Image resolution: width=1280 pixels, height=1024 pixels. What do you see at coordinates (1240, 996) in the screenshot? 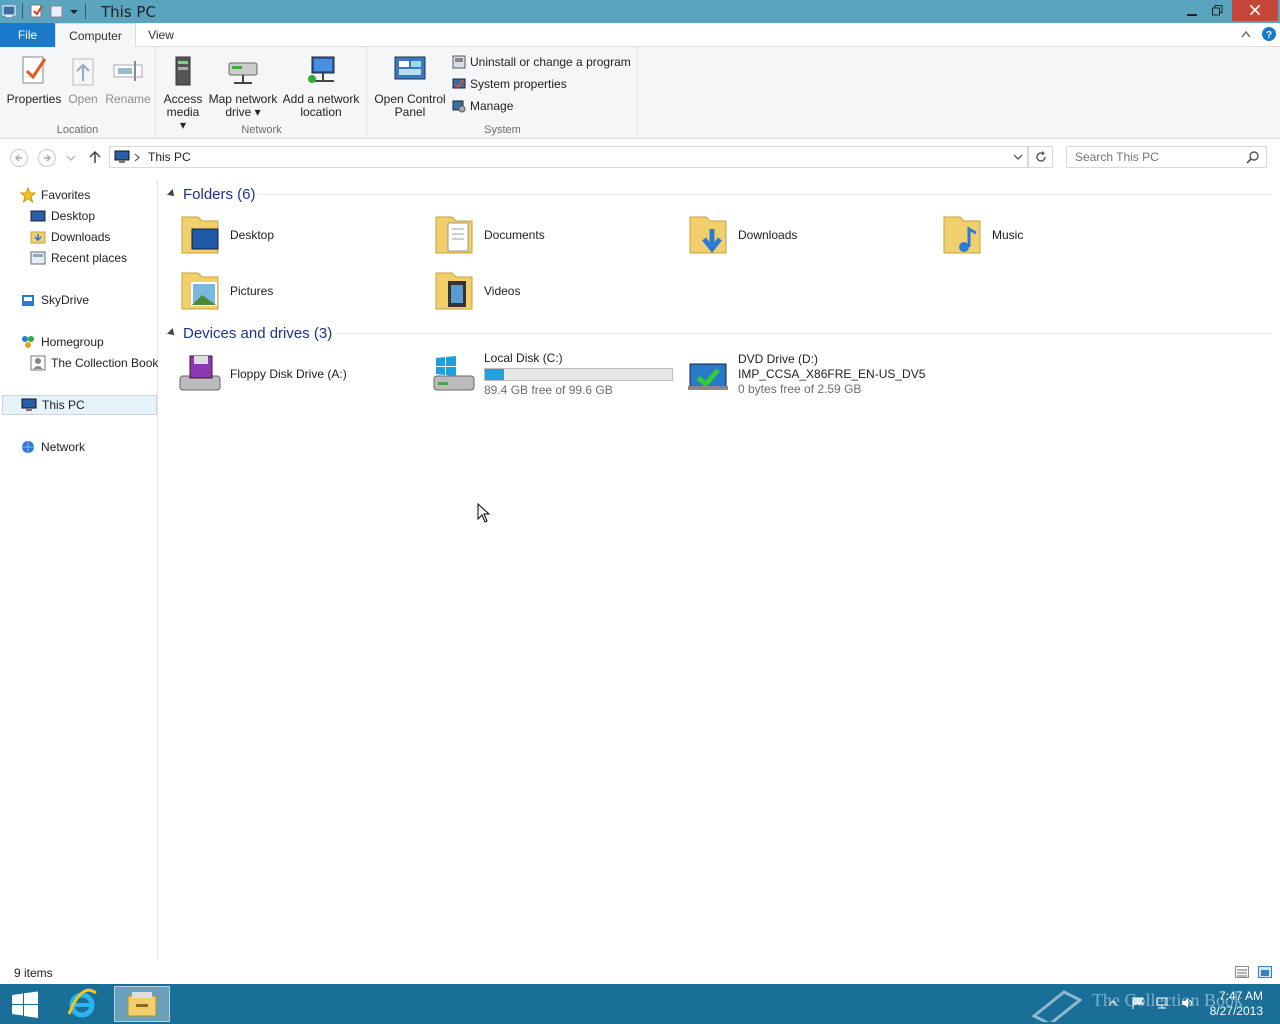
I see `clock-time: 7:47 AM` at bounding box center [1240, 996].